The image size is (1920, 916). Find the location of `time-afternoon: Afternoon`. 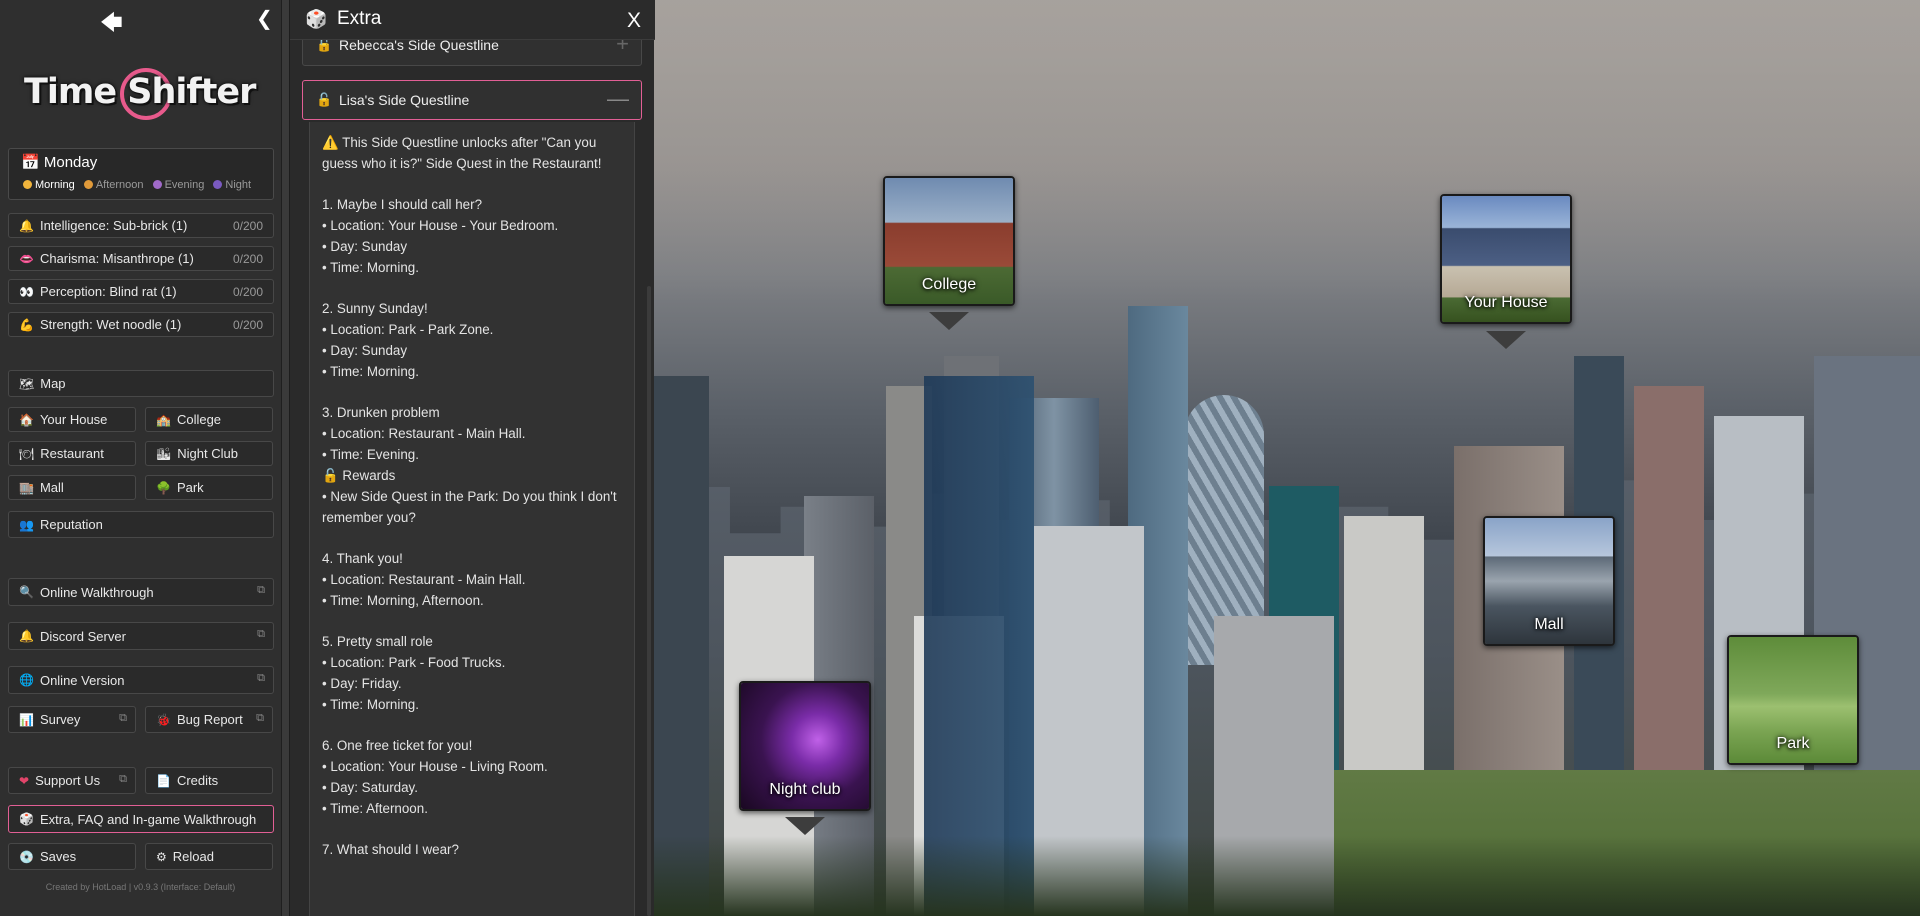

time-afternoon: Afternoon is located at coordinates (113, 185).